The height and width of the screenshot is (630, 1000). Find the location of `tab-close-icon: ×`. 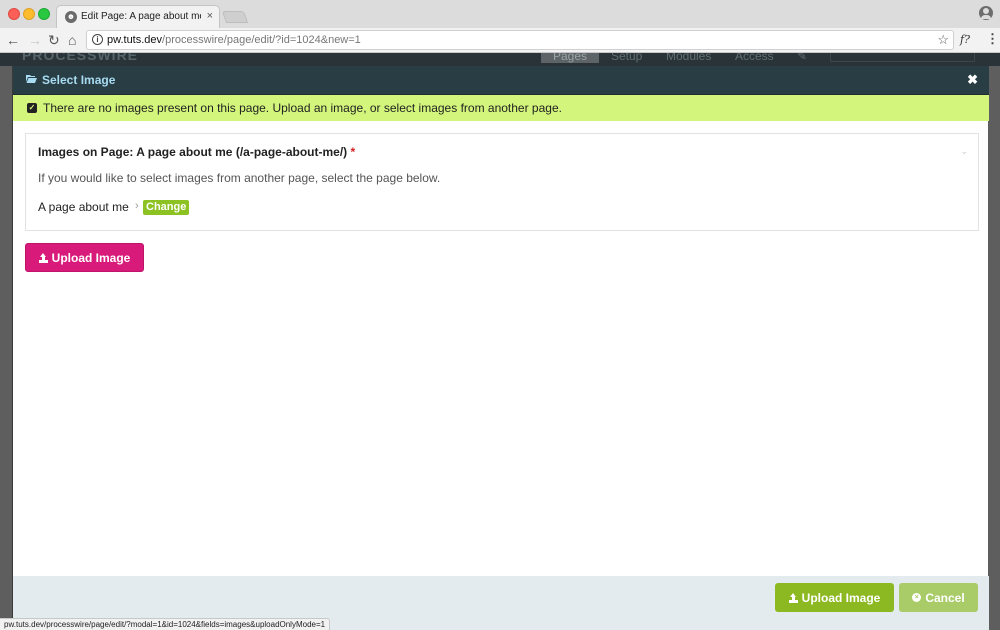

tab-close-icon: × is located at coordinates (210, 16).